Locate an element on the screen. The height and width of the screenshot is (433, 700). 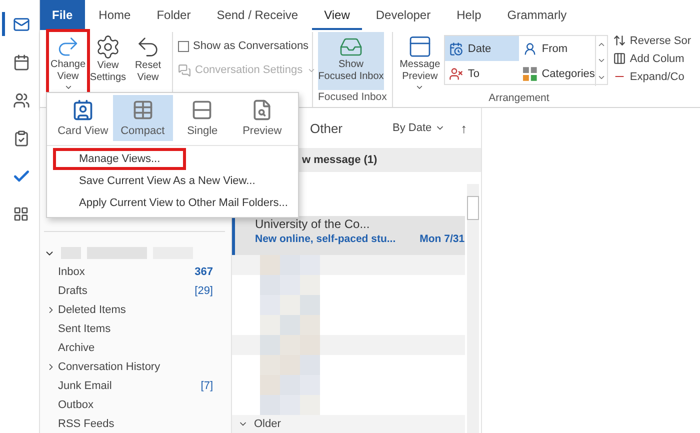
ribbon-button: Change View is located at coordinates (68, 62).